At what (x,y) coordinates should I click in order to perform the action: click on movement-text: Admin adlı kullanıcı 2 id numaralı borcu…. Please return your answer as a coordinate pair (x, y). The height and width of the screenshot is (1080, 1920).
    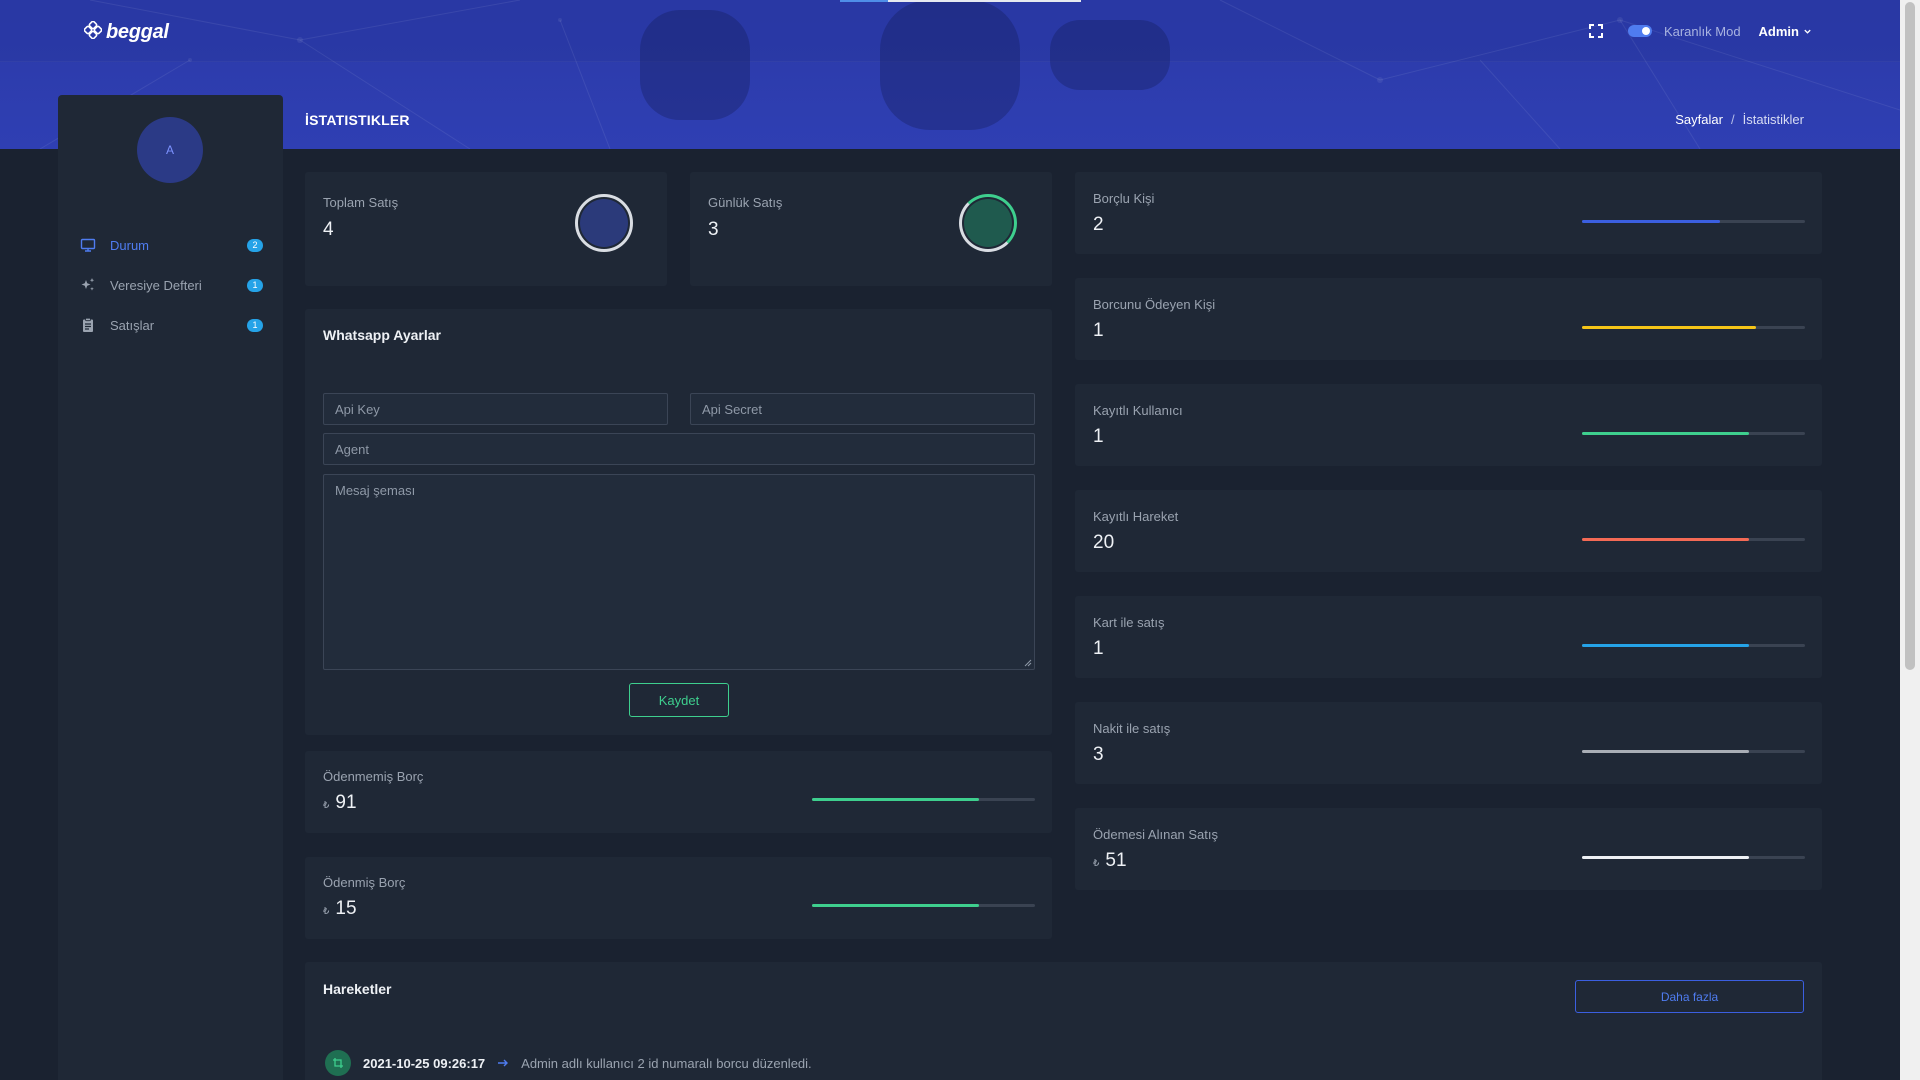
    Looking at the image, I should click on (666, 1063).